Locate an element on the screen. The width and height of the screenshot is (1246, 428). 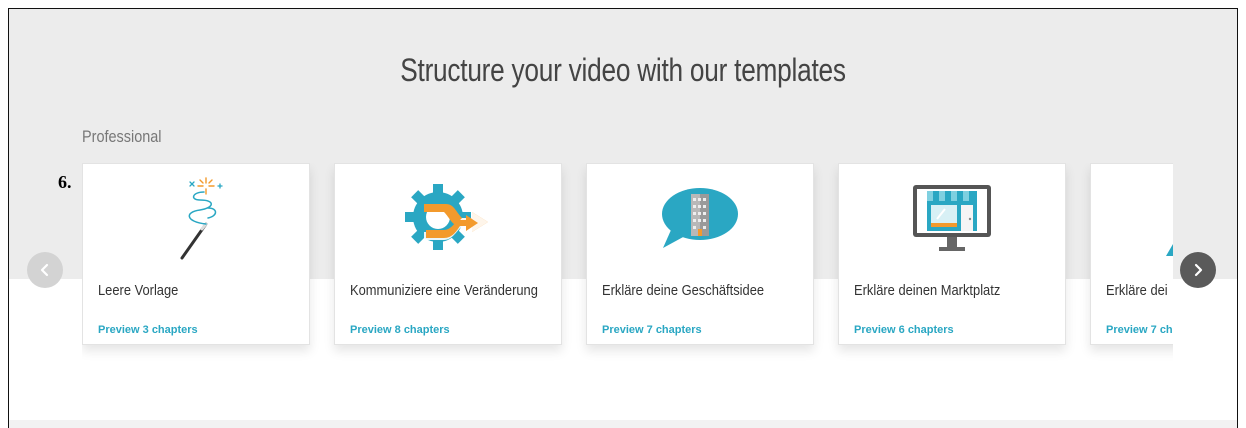
storefront-monitor-icon is located at coordinates (952, 218).